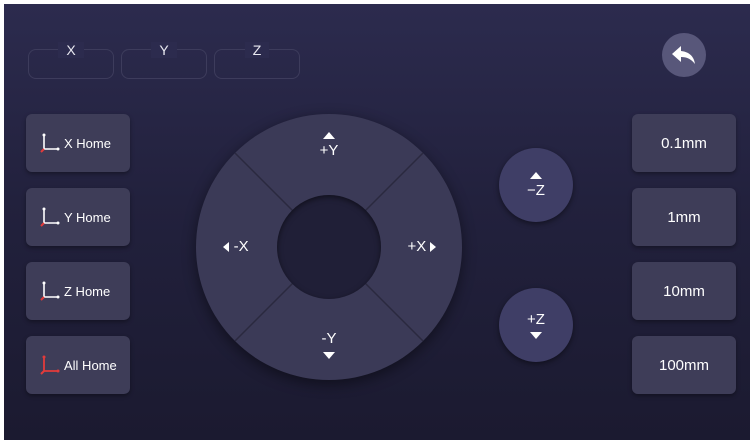 The height and width of the screenshot is (444, 754). What do you see at coordinates (433, 247) in the screenshot?
I see `arrow-right-icon` at bounding box center [433, 247].